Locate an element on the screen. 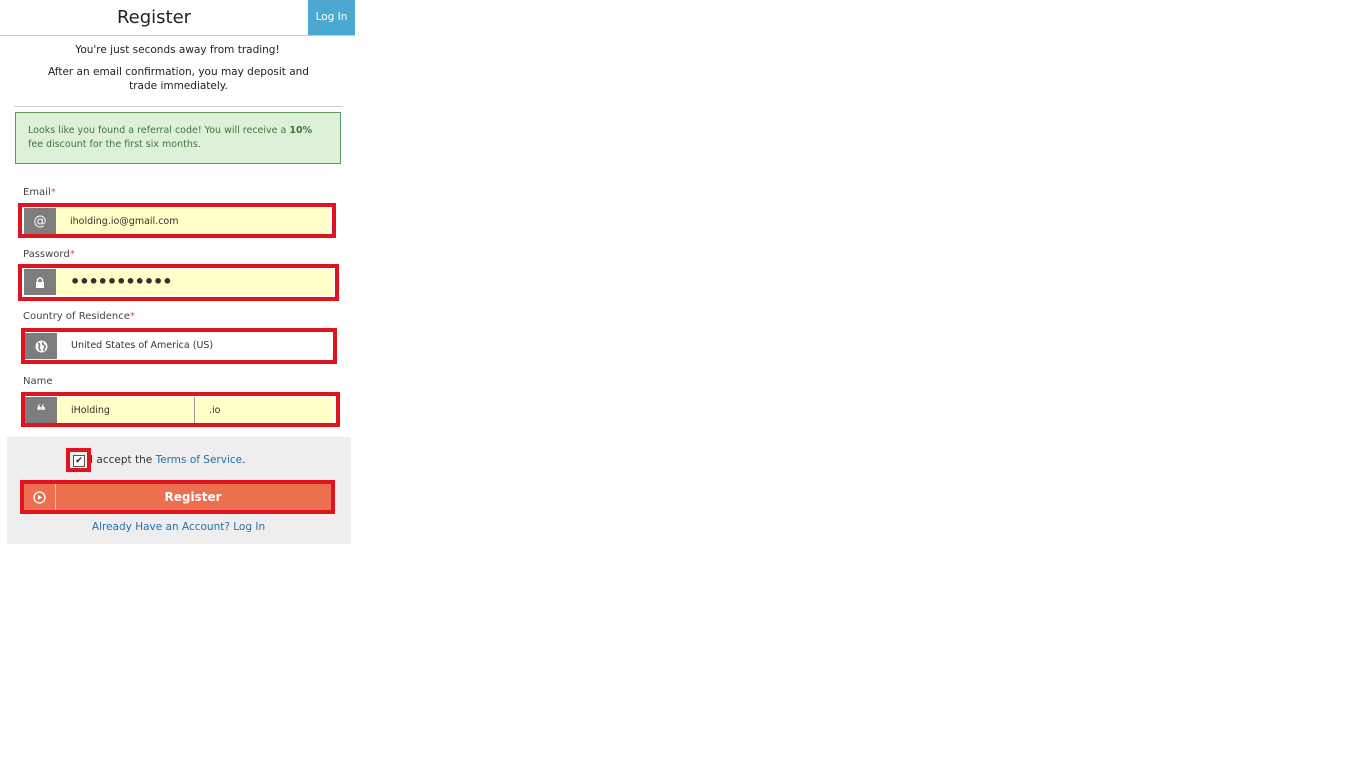 The height and width of the screenshot is (772, 1372). email-label-text: Email is located at coordinates (37, 192).